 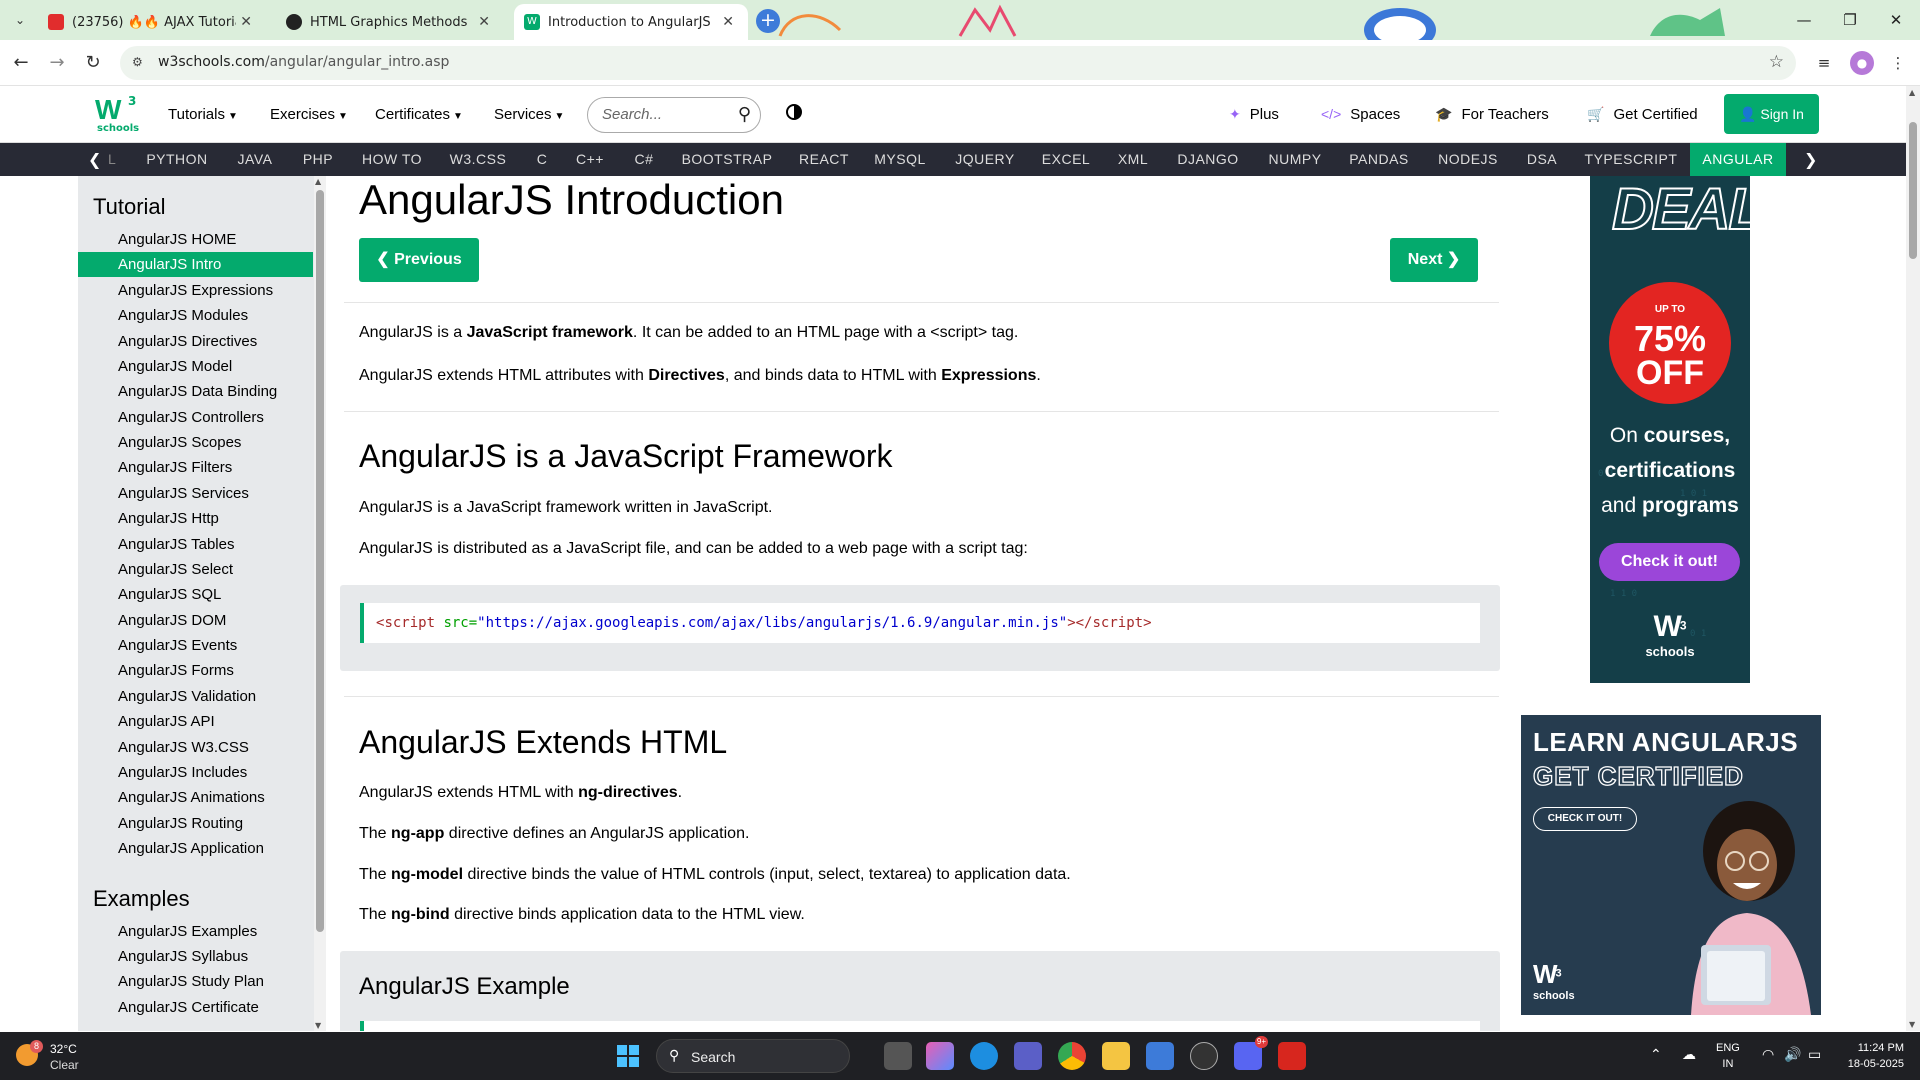 I want to click on topic-cpp: C++, so click(x=590, y=159).